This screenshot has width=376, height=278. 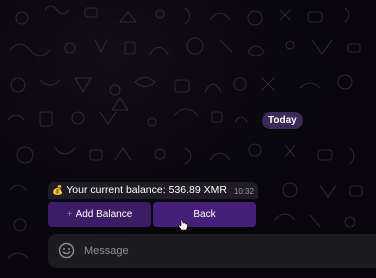 I want to click on bot-message: 💰 Your current balance: 536.89 XMR 10:32, so click(x=153, y=190).